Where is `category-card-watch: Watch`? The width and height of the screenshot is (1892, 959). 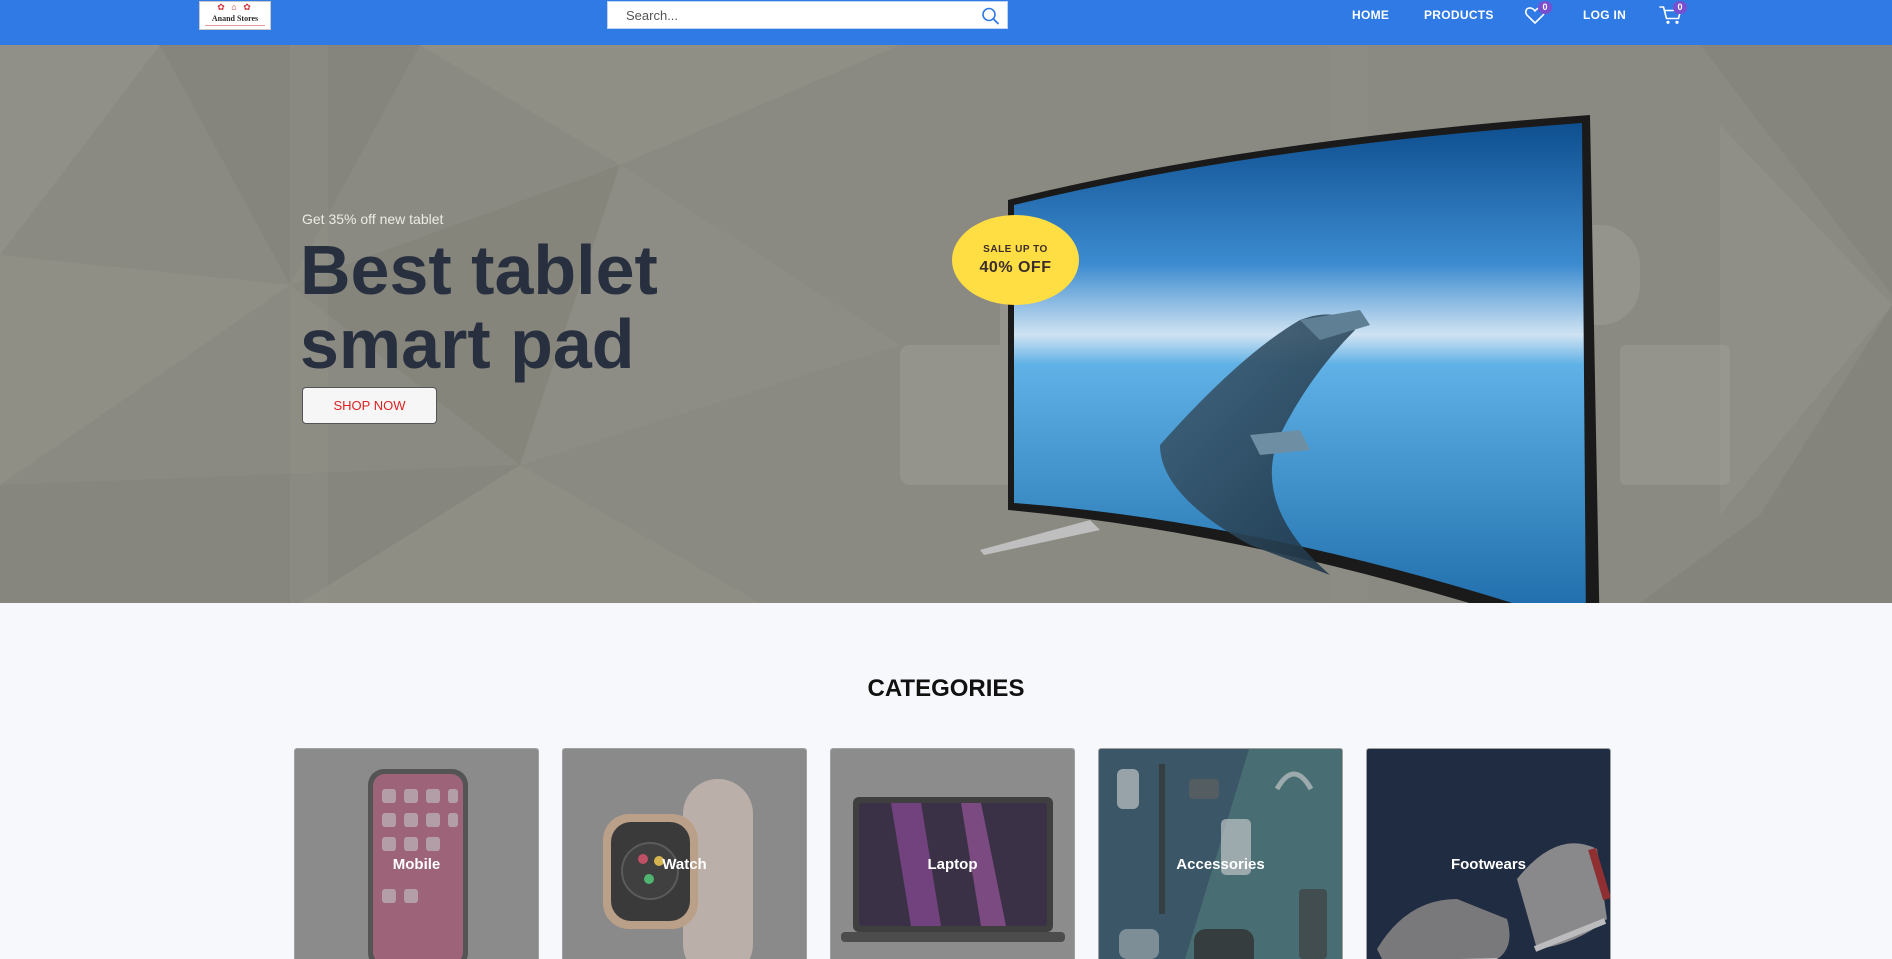 category-card-watch: Watch is located at coordinates (684, 853).